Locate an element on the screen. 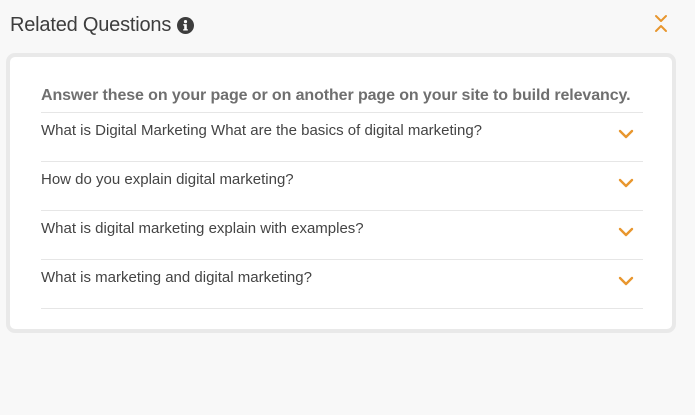  section-header: Related Questions is located at coordinates (102, 25).